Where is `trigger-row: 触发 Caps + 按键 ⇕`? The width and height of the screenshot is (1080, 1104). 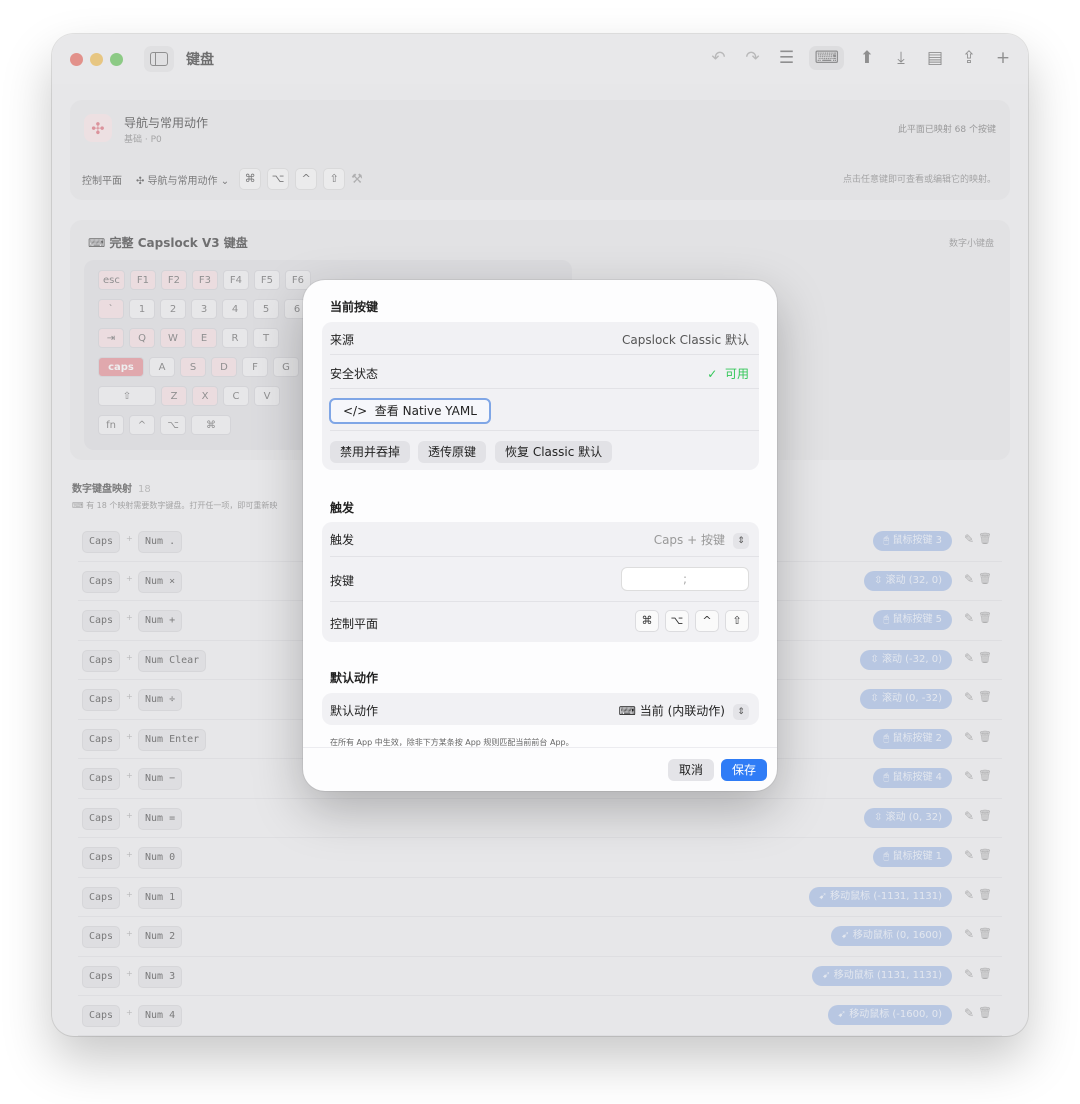
trigger-row: 触发 Caps + 按键 ⇕ is located at coordinates (540, 540).